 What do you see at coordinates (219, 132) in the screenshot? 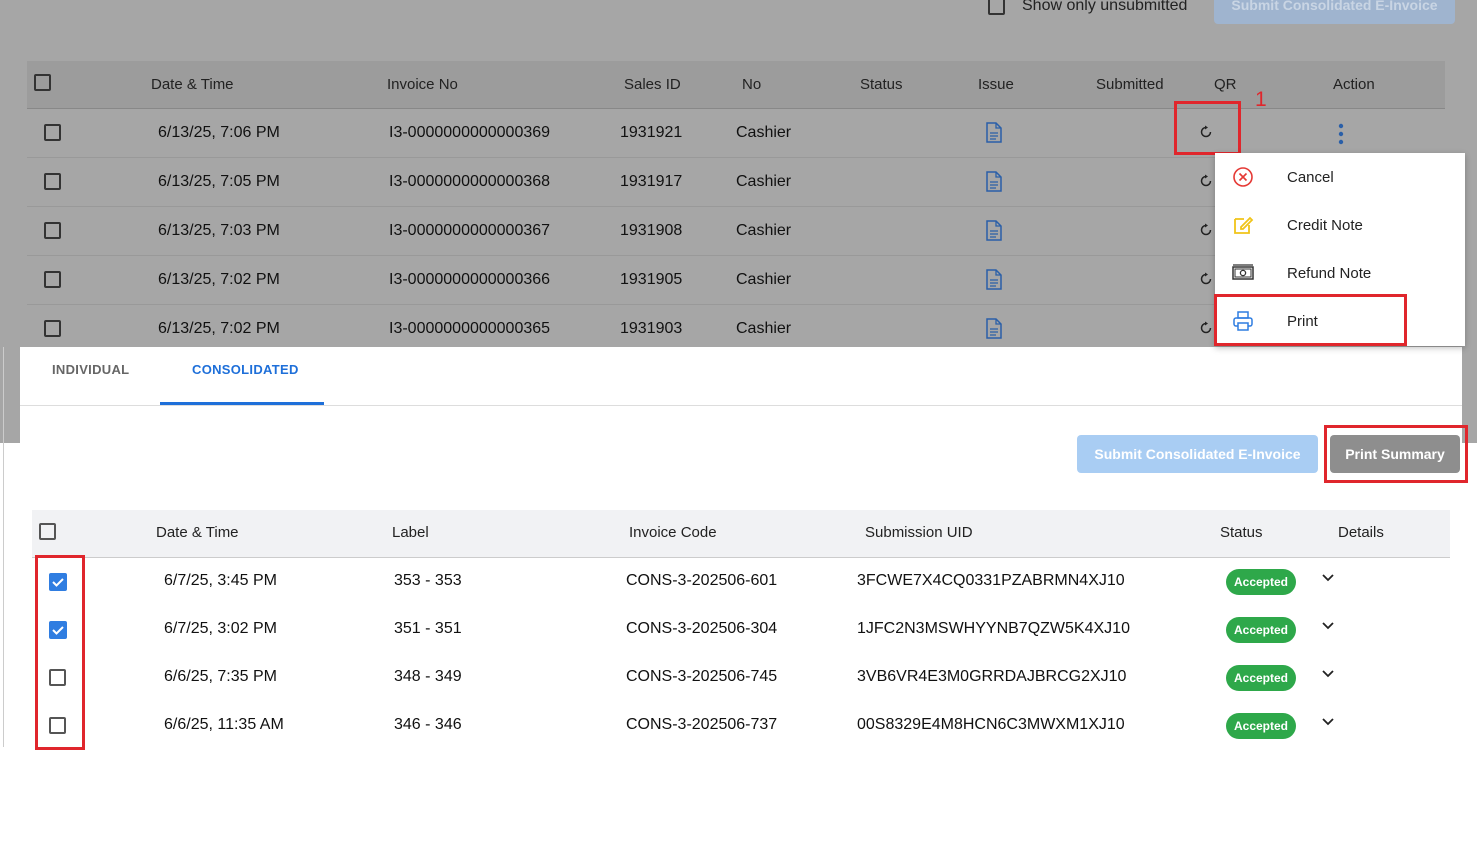
I see `row-date: 6/13/25, 7:06 PM` at bounding box center [219, 132].